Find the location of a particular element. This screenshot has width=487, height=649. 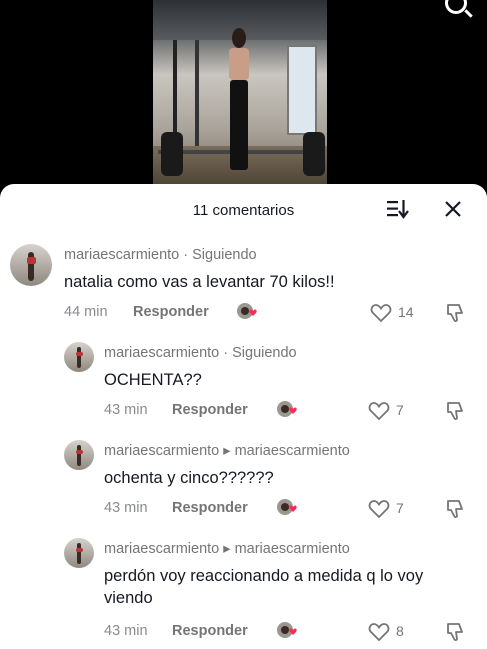

like-button: 8 is located at coordinates (393, 632).